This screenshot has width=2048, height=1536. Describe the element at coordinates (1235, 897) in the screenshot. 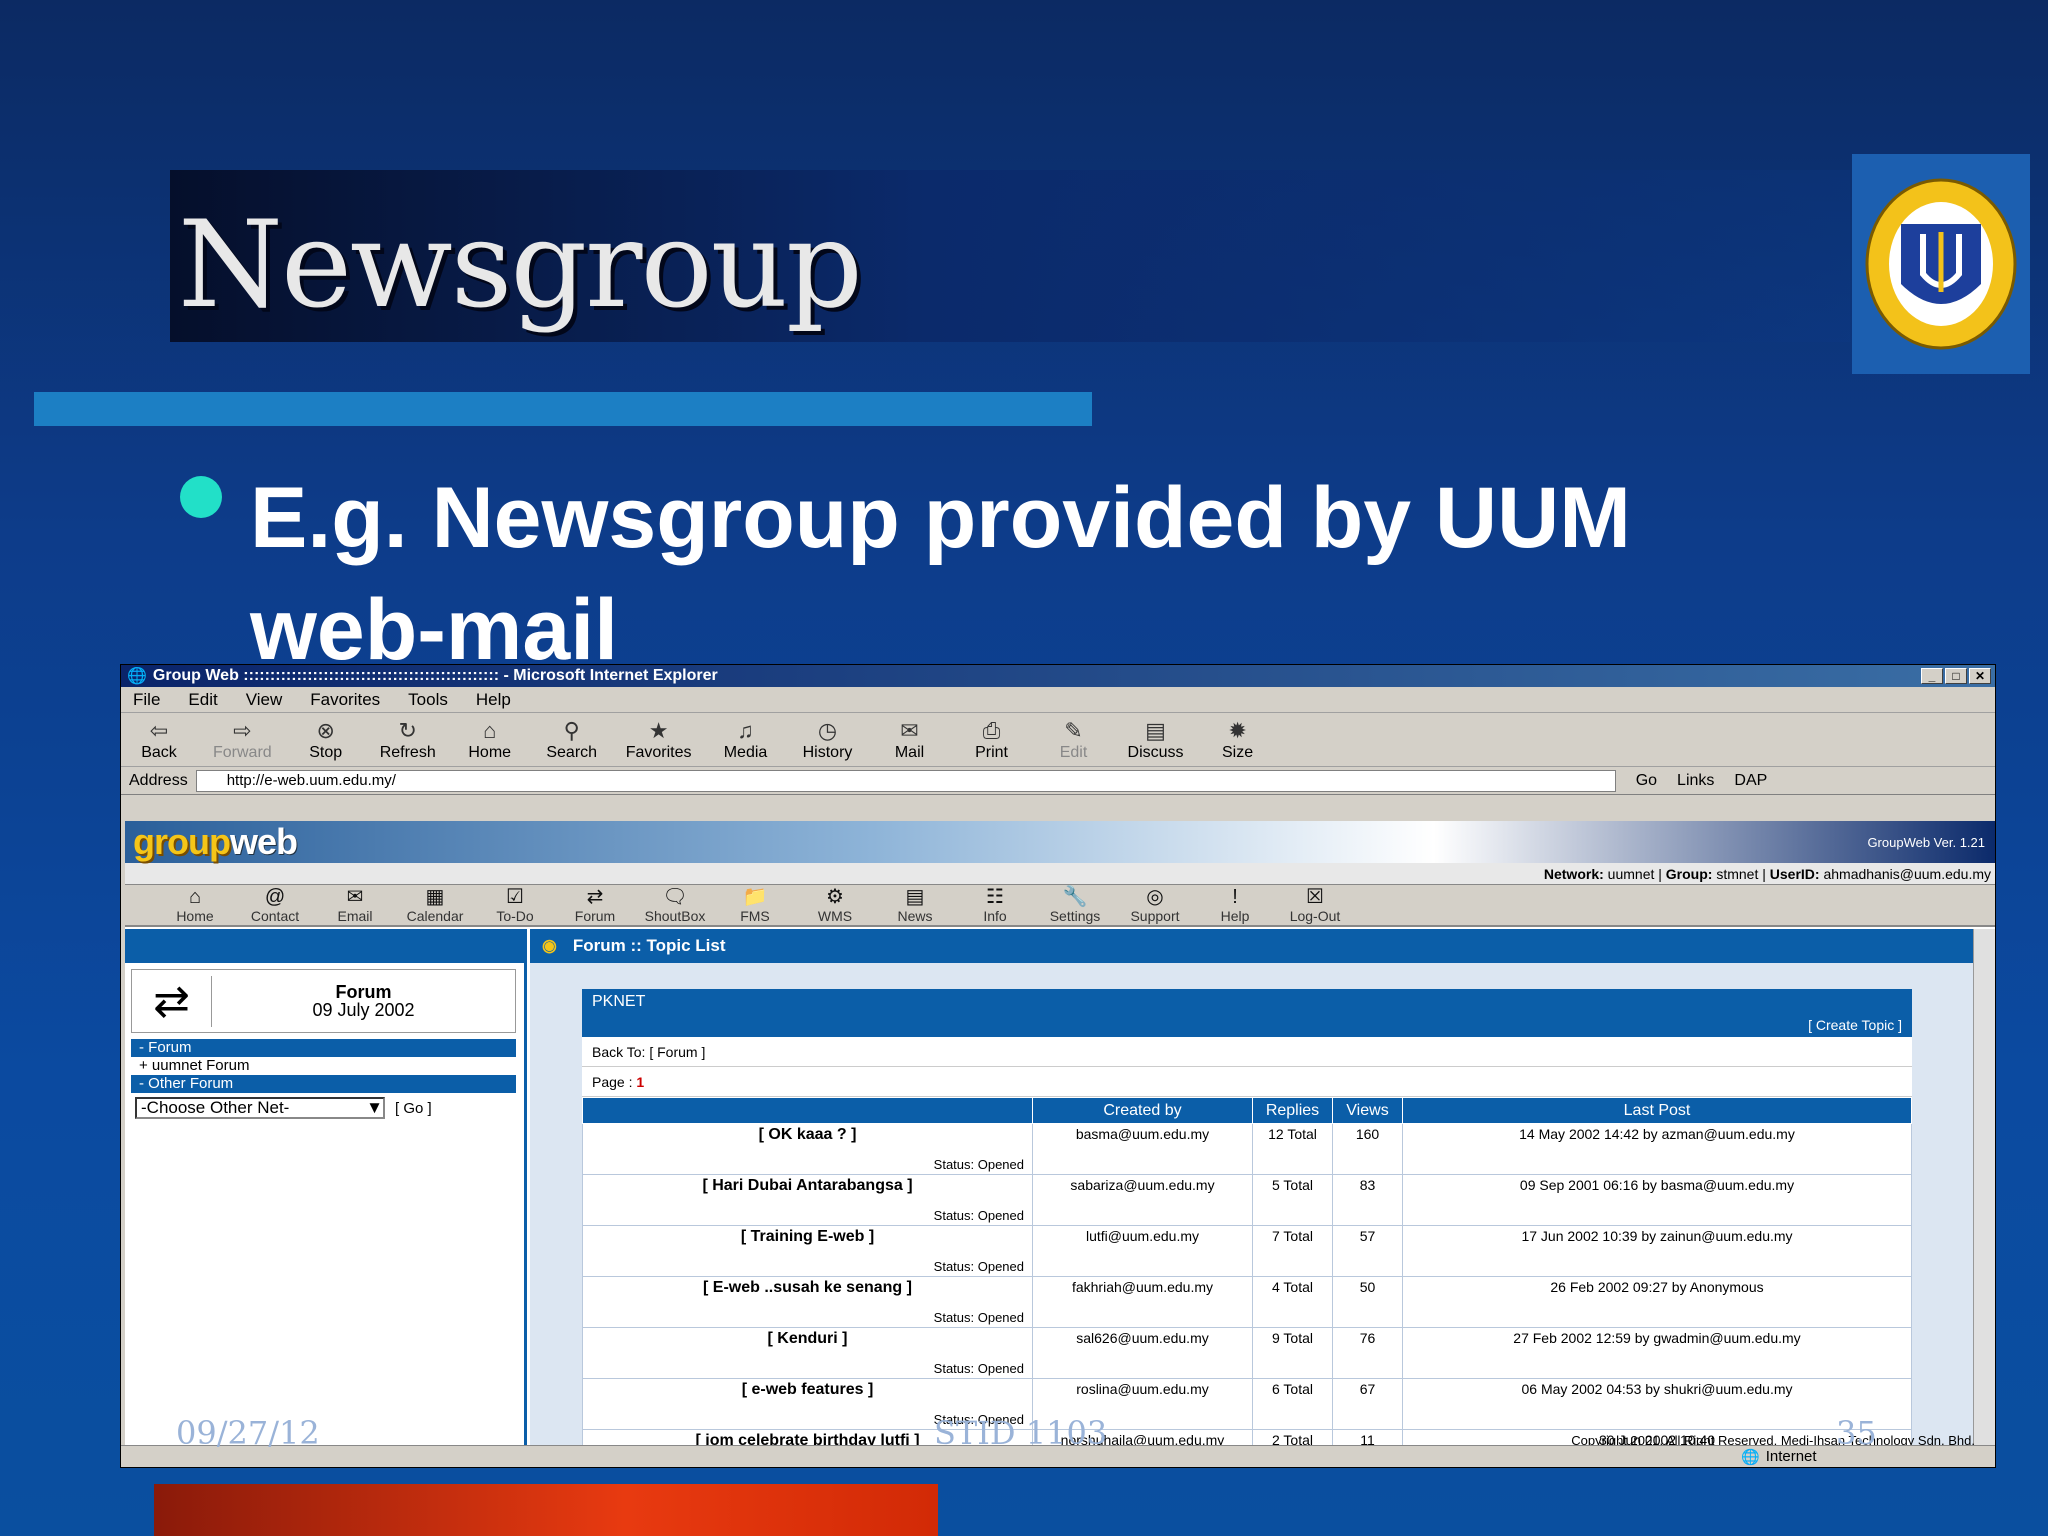

I see `help-icon: !` at that location.